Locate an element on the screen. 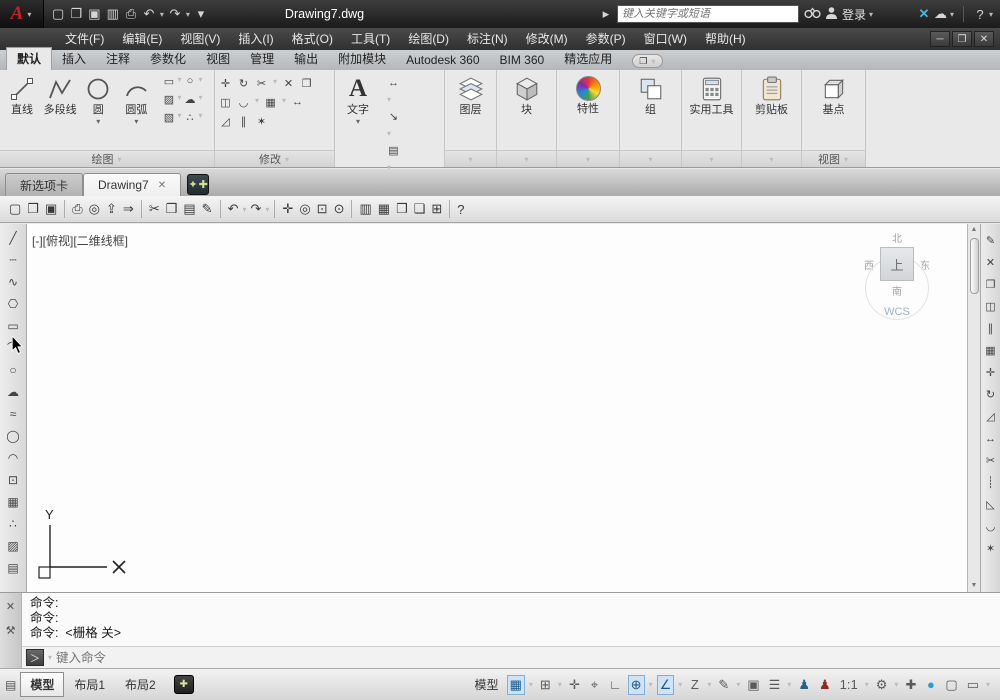  annotation-scale: 1:1 is located at coordinates (849, 684).